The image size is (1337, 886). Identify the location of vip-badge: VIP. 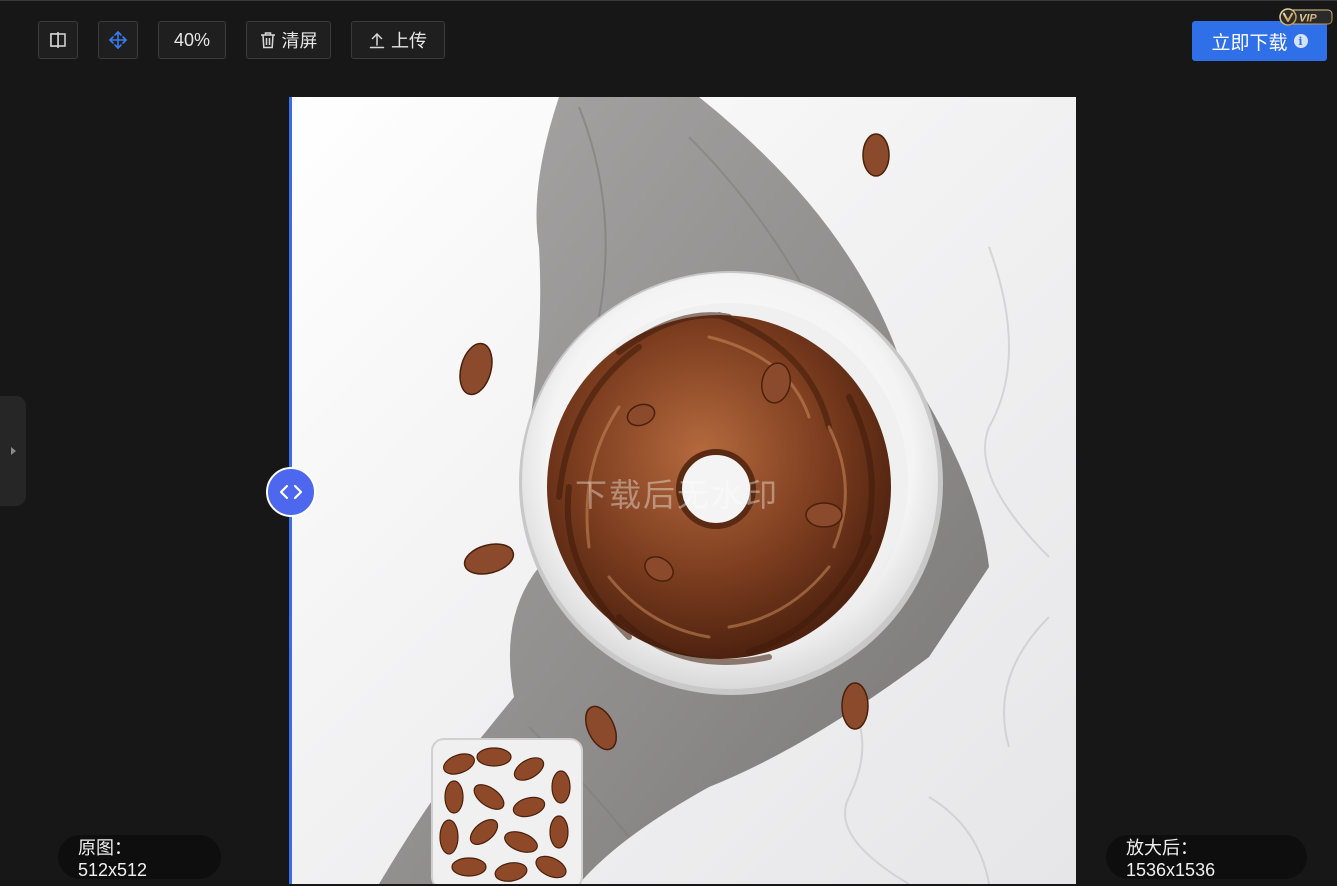
(1306, 17).